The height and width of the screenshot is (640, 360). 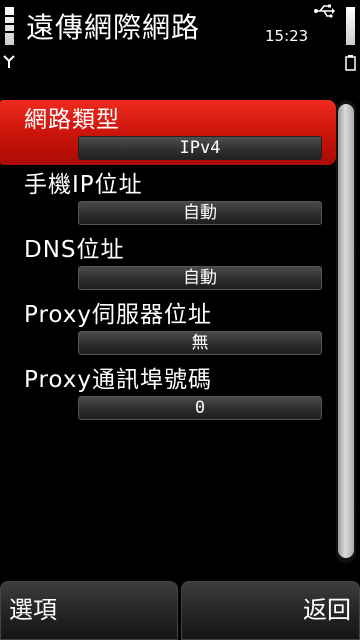 What do you see at coordinates (113, 27) in the screenshot?
I see `page-title: 遠傳網際網路` at bounding box center [113, 27].